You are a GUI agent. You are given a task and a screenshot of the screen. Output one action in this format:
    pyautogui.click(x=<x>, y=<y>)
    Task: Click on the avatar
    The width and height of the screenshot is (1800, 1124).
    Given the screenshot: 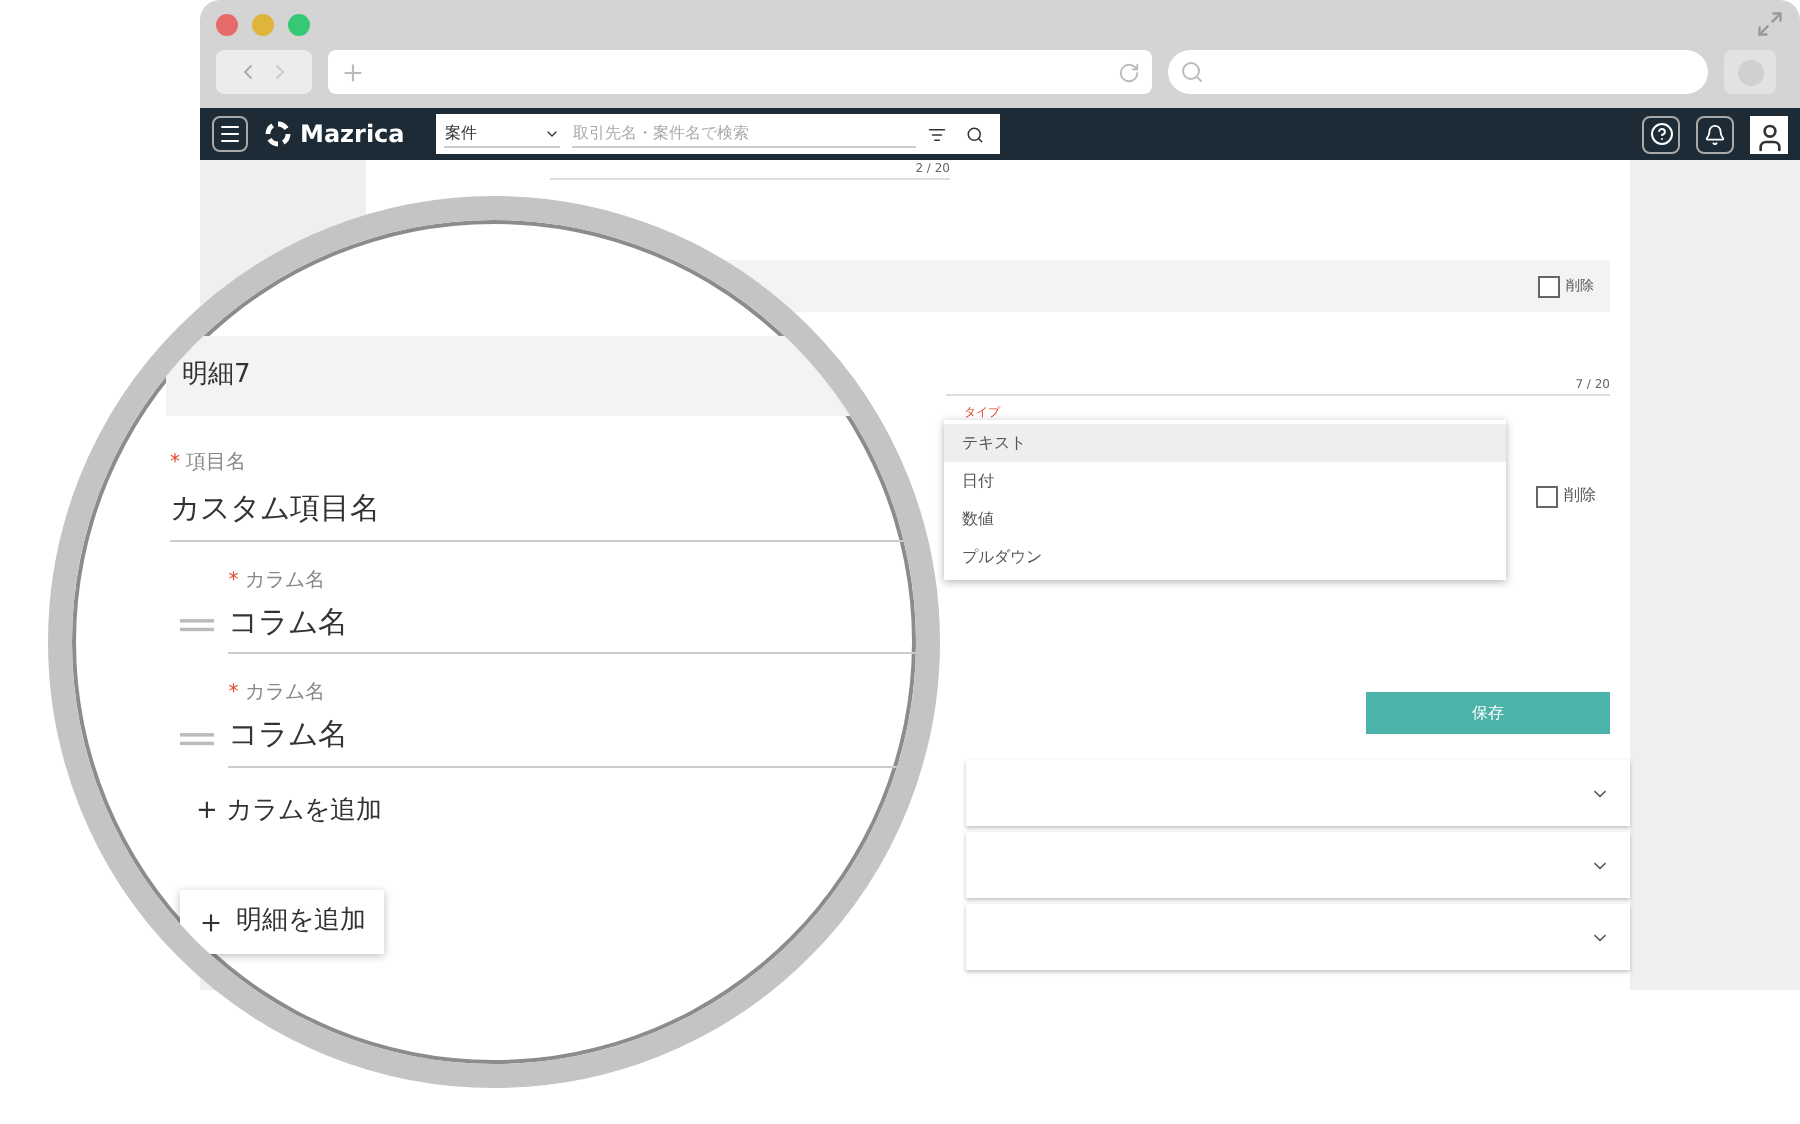 What is the action you would take?
    pyautogui.click(x=1769, y=134)
    